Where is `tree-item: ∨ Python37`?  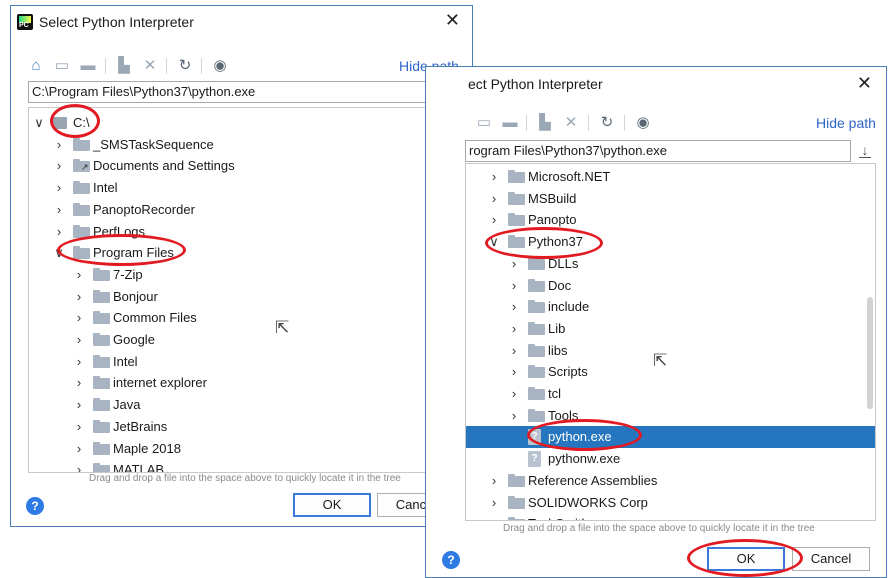 tree-item: ∨ Python37 is located at coordinates (670, 242).